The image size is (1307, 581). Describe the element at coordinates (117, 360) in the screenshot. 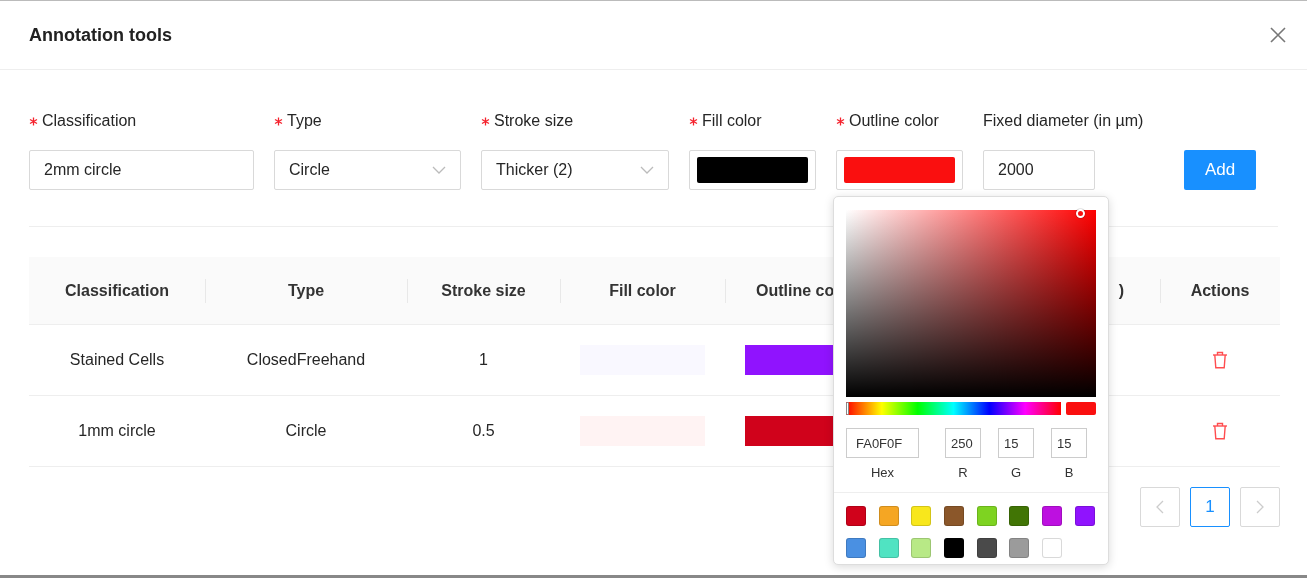

I see `table-cell-text: Stained Cells` at that location.